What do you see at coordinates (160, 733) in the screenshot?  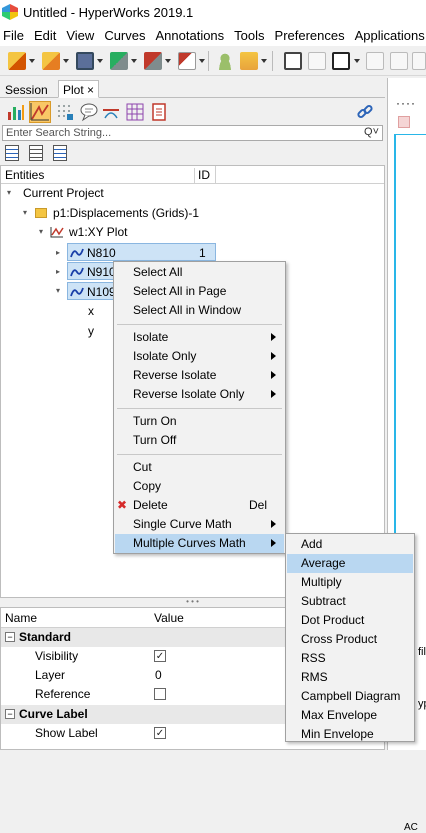 I see `show-label-checkbox: ✓` at bounding box center [160, 733].